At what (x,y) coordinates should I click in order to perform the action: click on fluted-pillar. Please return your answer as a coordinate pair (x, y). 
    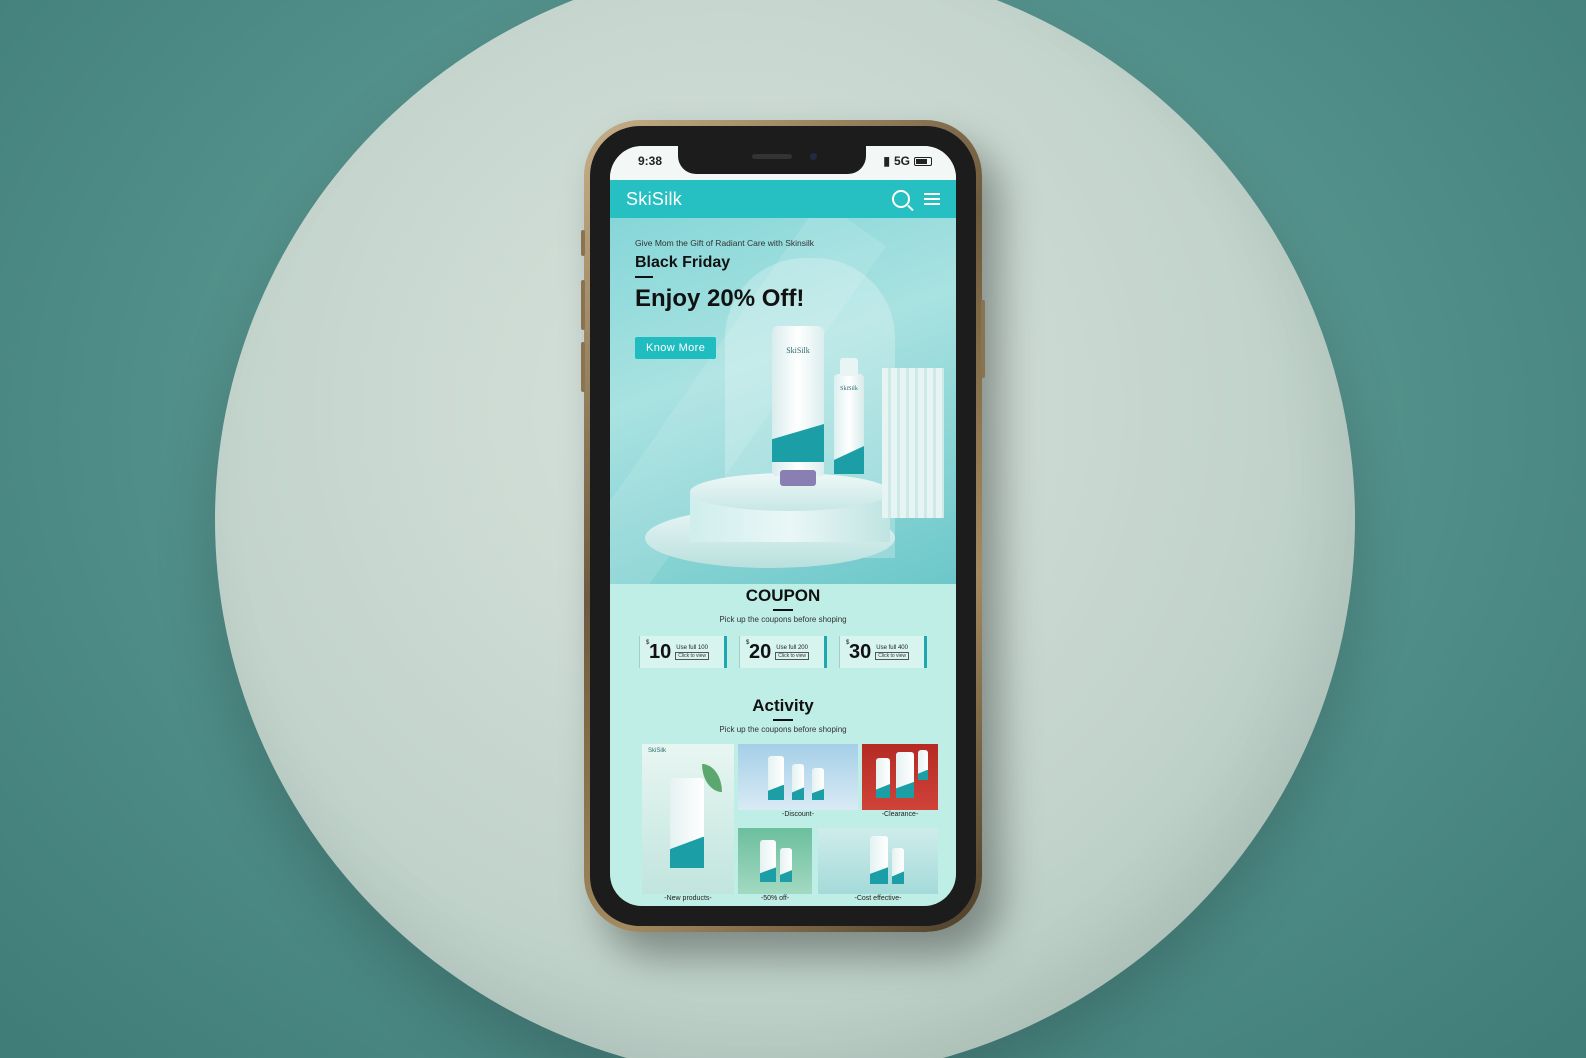
    Looking at the image, I should click on (913, 443).